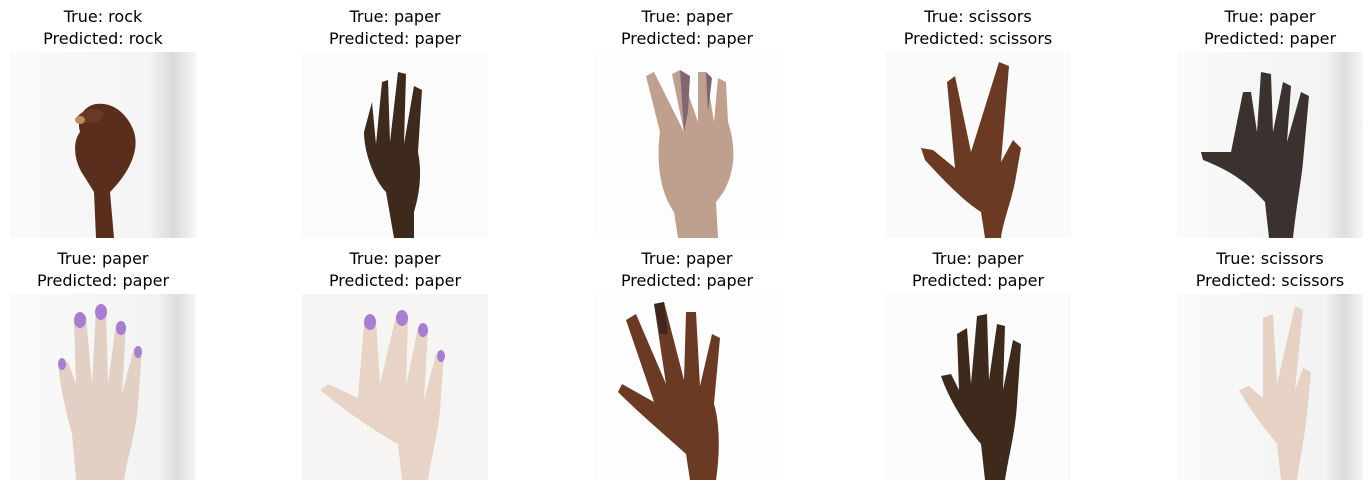  Describe the element at coordinates (103, 145) in the screenshot. I see `hand-rock-image` at that location.